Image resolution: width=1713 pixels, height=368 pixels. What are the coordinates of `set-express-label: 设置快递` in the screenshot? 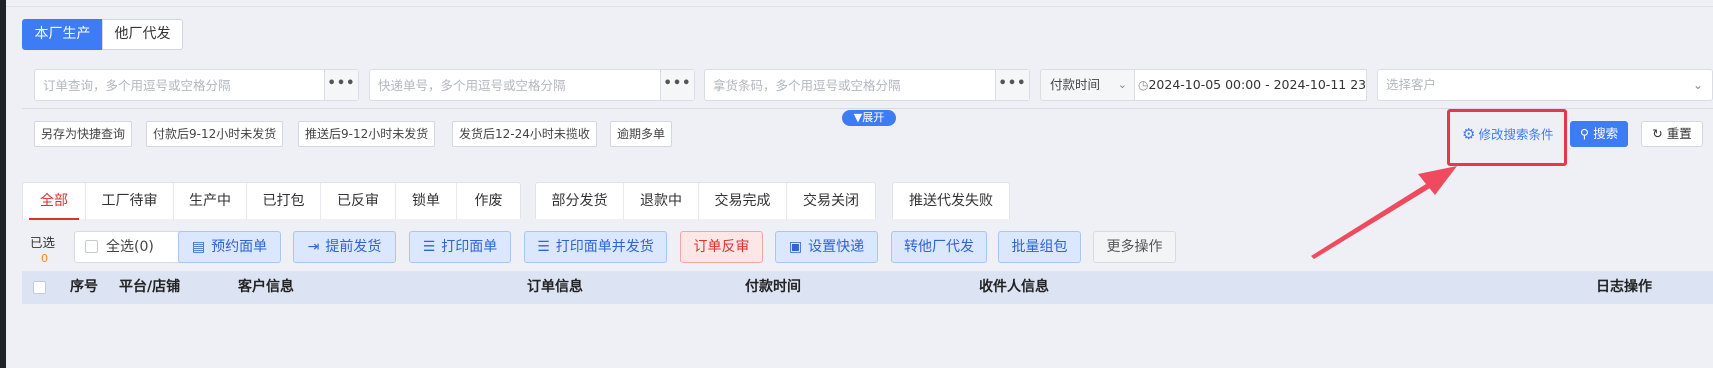 It's located at (836, 247).